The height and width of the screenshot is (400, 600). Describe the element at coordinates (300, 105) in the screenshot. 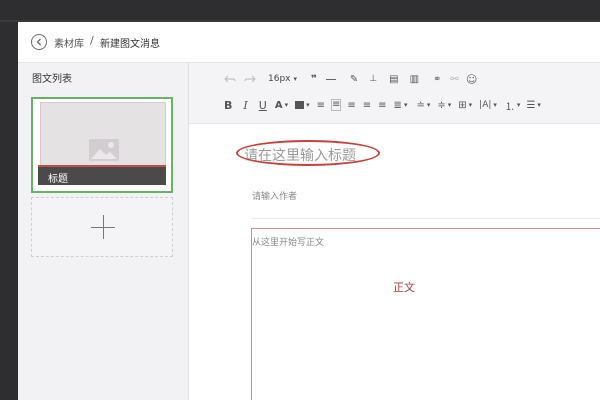

I see `background-color-icon` at that location.